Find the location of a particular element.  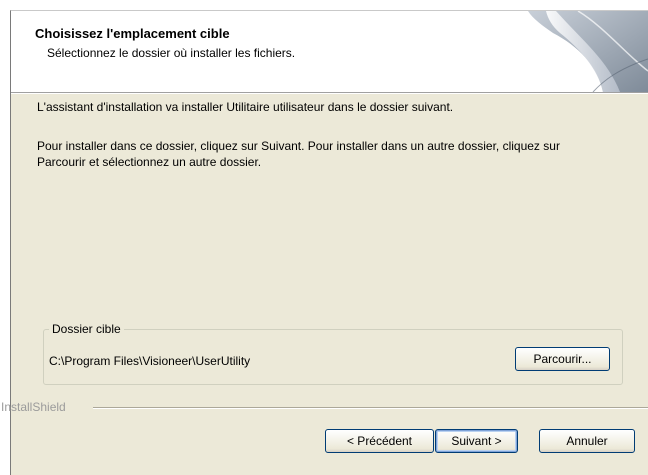

page-curl-icon is located at coordinates (588, 51).